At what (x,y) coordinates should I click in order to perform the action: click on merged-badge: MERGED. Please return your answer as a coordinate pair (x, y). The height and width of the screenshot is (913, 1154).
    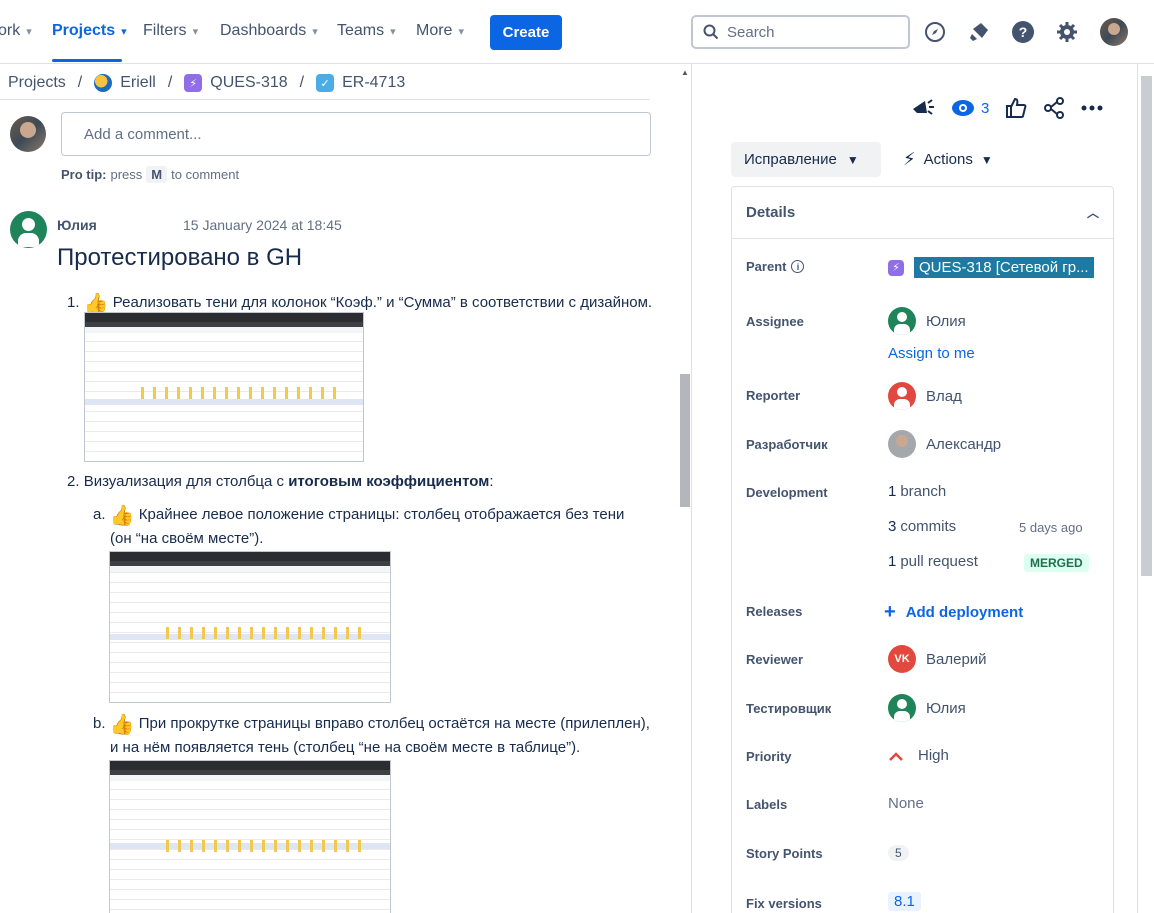
    Looking at the image, I should click on (1056, 563).